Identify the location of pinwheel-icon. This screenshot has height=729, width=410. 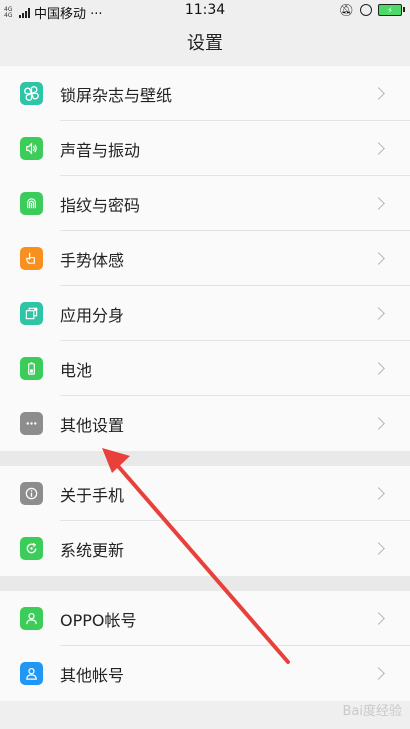
(31, 93).